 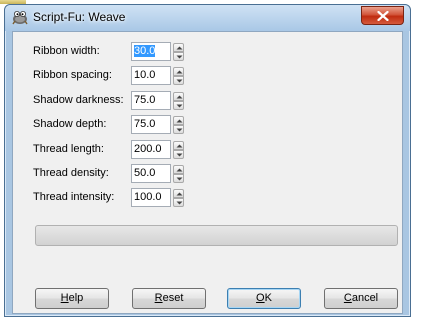 What do you see at coordinates (178, 194) in the screenshot?
I see `thread-intensity-increment-button` at bounding box center [178, 194].